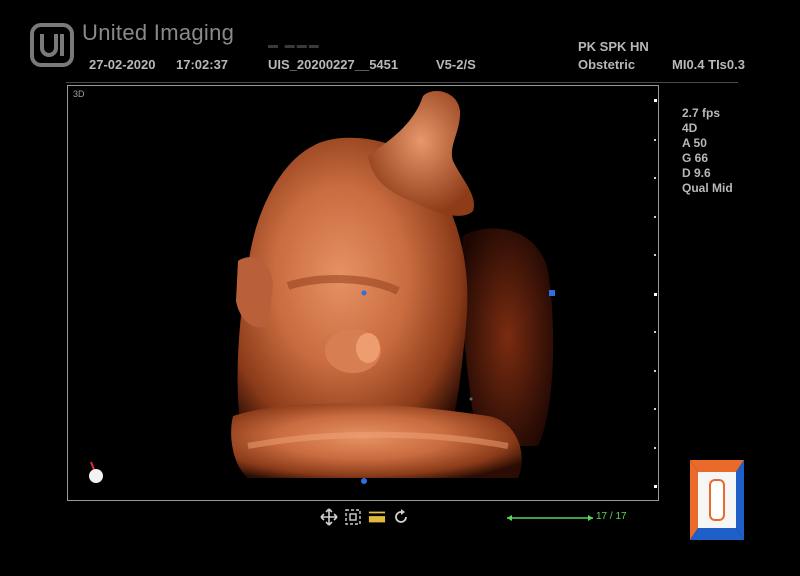  Describe the element at coordinates (333, 64) in the screenshot. I see `study-id: UIS_20200227__5451` at that location.